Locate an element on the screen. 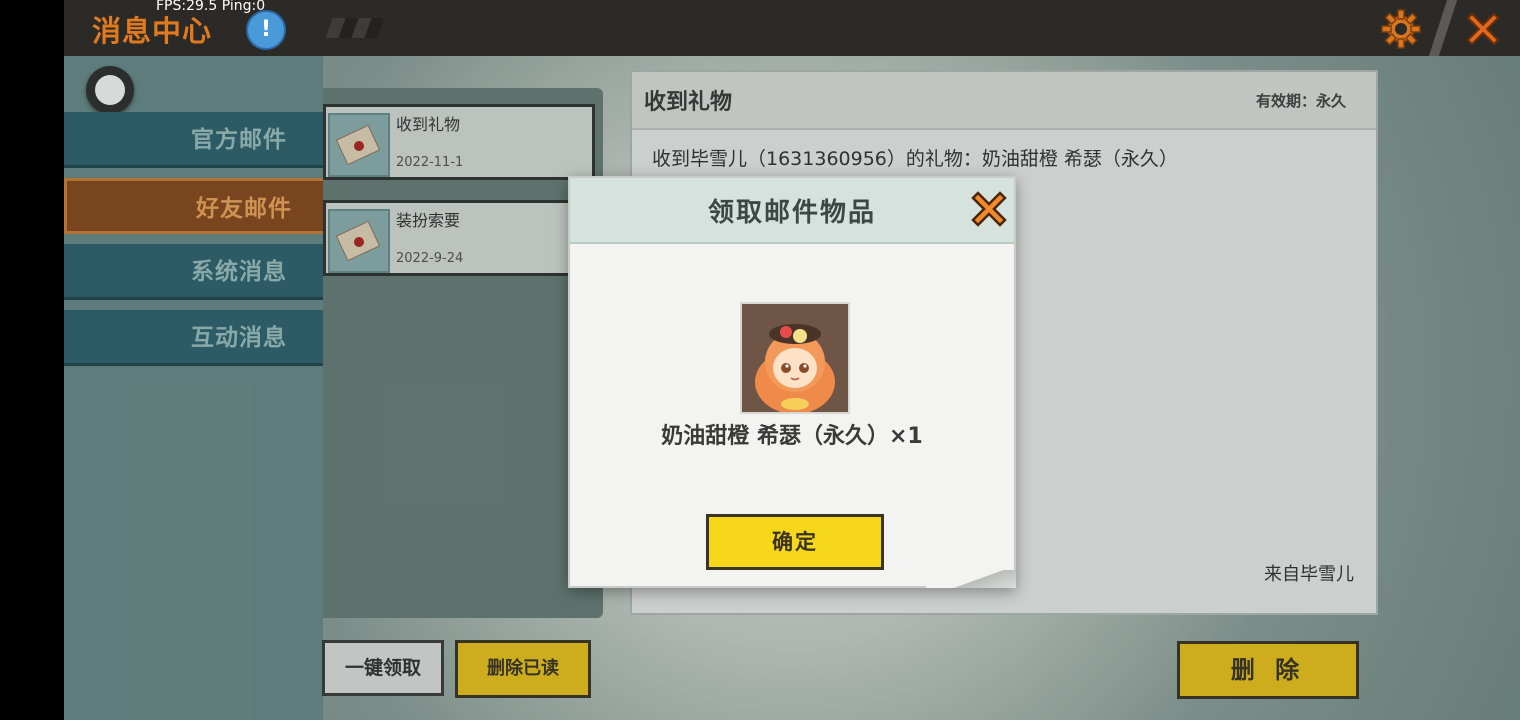  info-icon: ! is located at coordinates (266, 30).